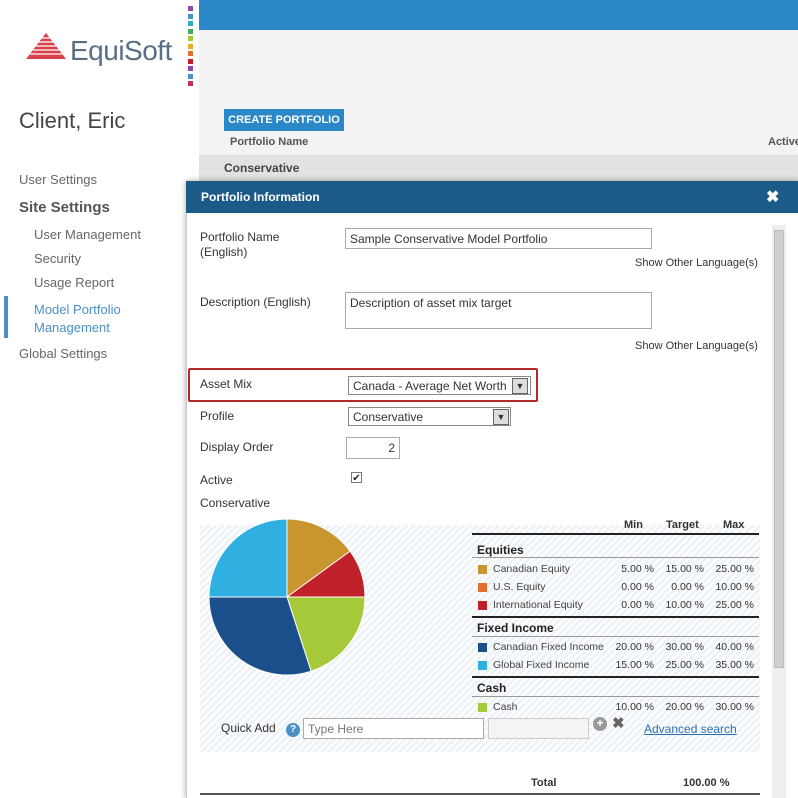 This screenshot has height=798, width=798. What do you see at coordinates (216, 480) in the screenshot?
I see `active-label: Active` at bounding box center [216, 480].